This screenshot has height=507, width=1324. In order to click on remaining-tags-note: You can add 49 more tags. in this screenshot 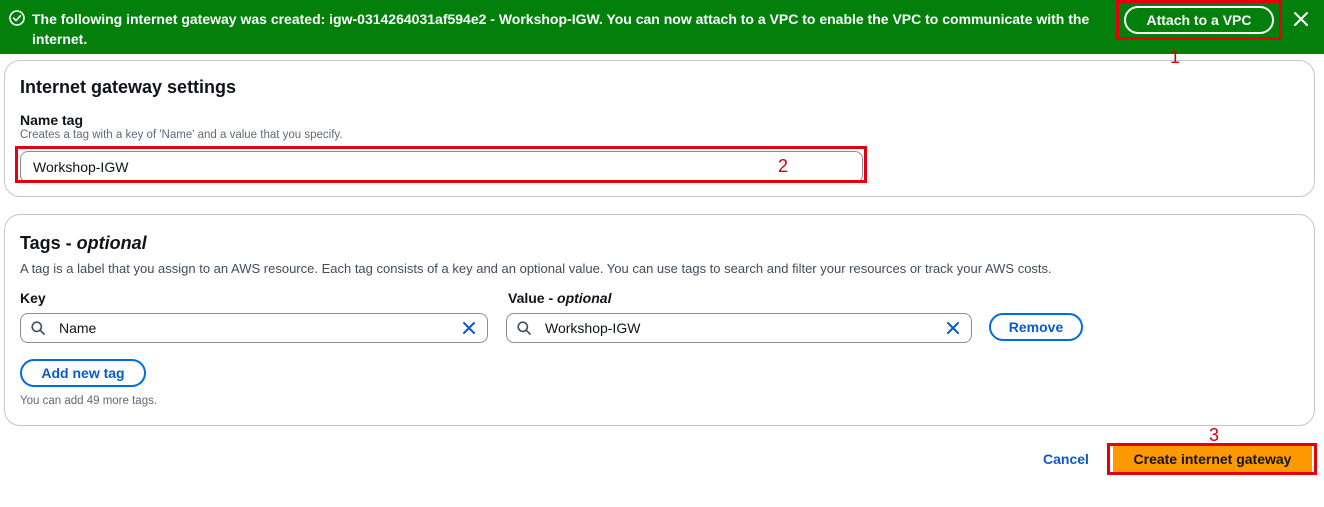, I will do `click(89, 401)`.